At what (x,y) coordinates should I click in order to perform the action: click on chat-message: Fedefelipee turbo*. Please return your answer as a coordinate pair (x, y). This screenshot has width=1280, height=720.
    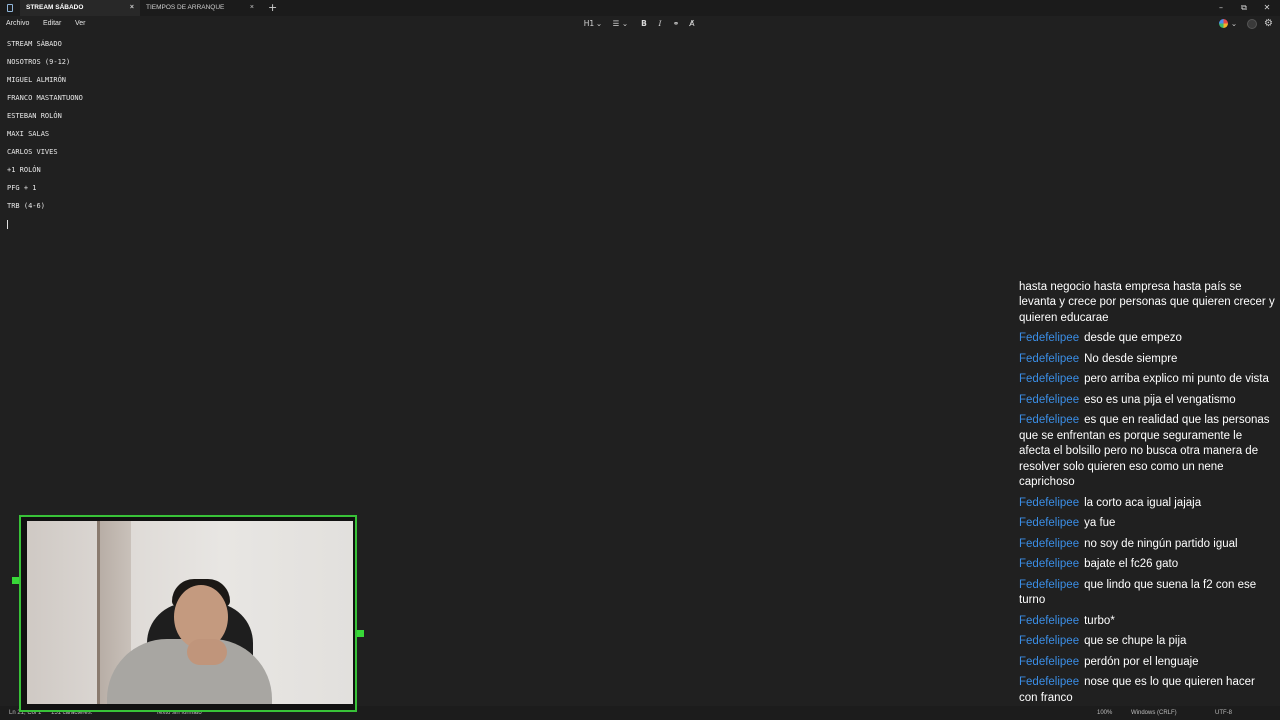
    Looking at the image, I should click on (1147, 622).